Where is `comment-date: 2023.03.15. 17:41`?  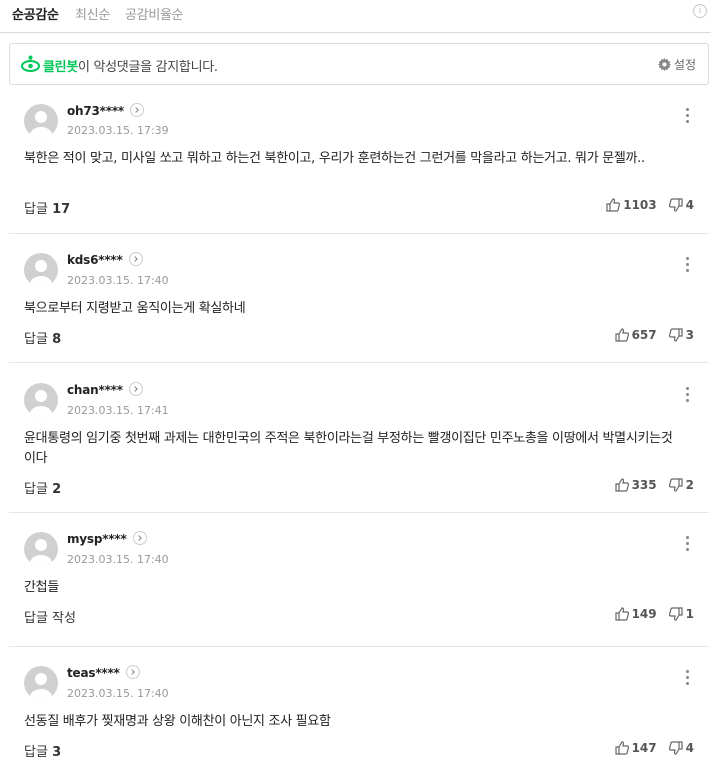
comment-date: 2023.03.15. 17:41 is located at coordinates (118, 410).